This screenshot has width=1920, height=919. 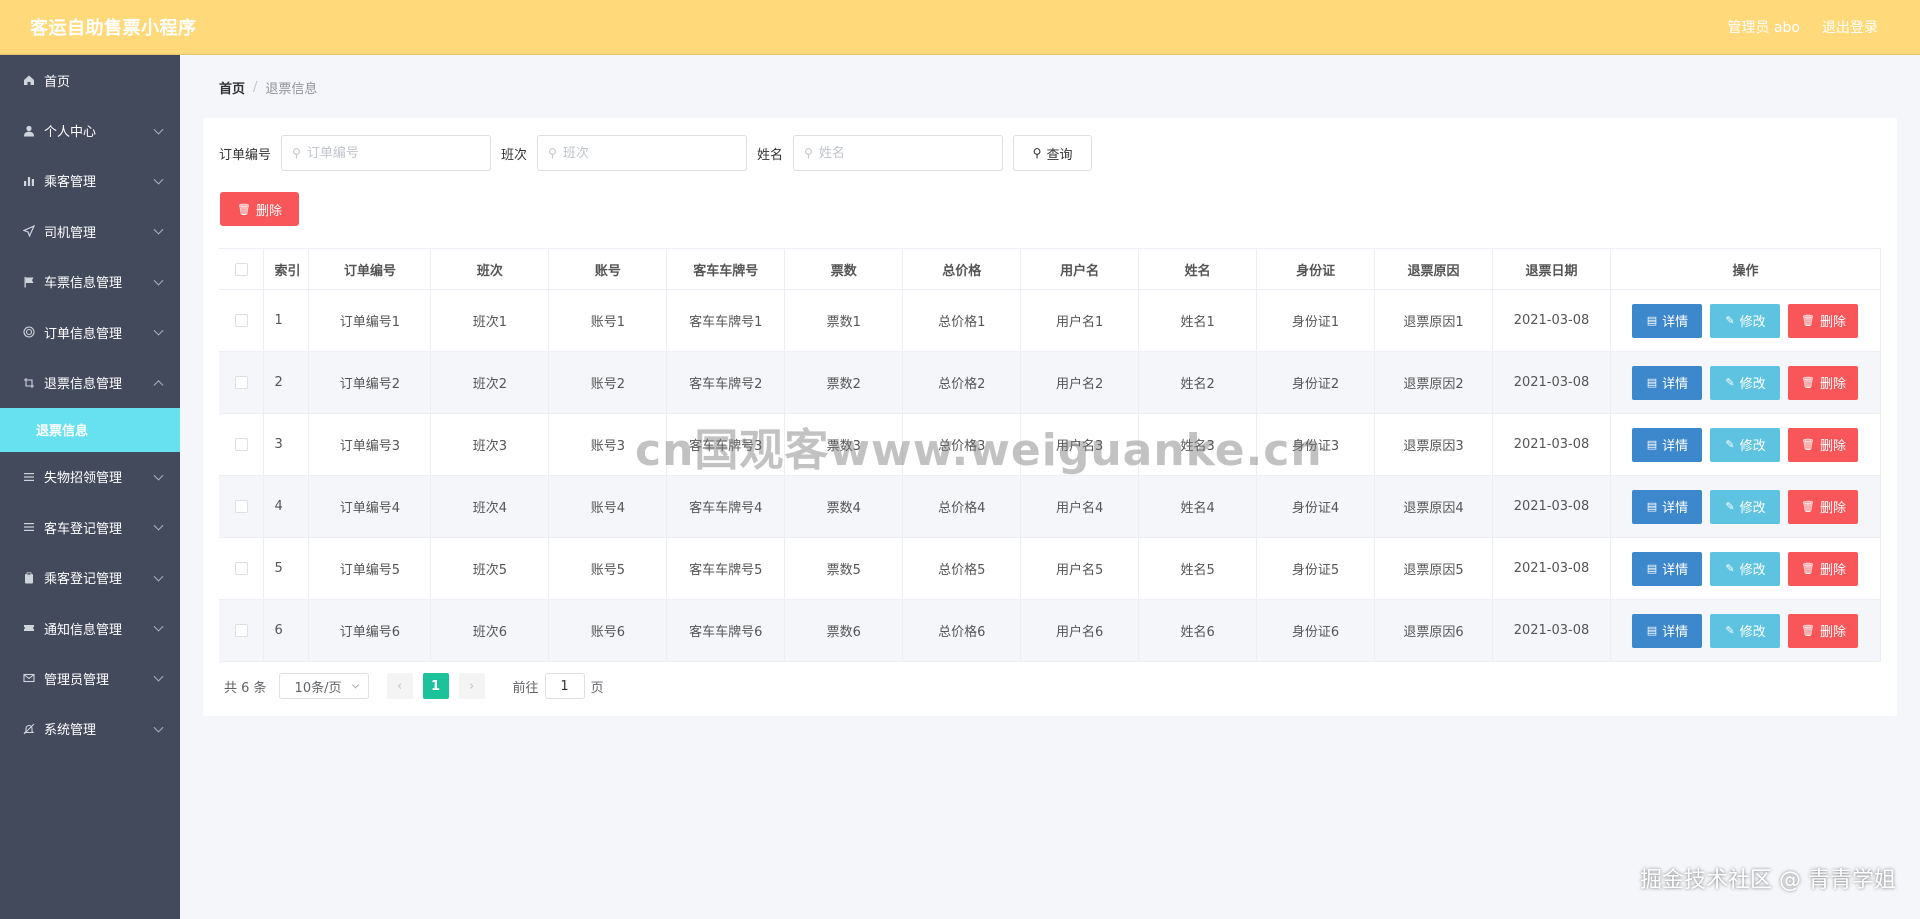 I want to click on goto-page-input, so click(x=564, y=686).